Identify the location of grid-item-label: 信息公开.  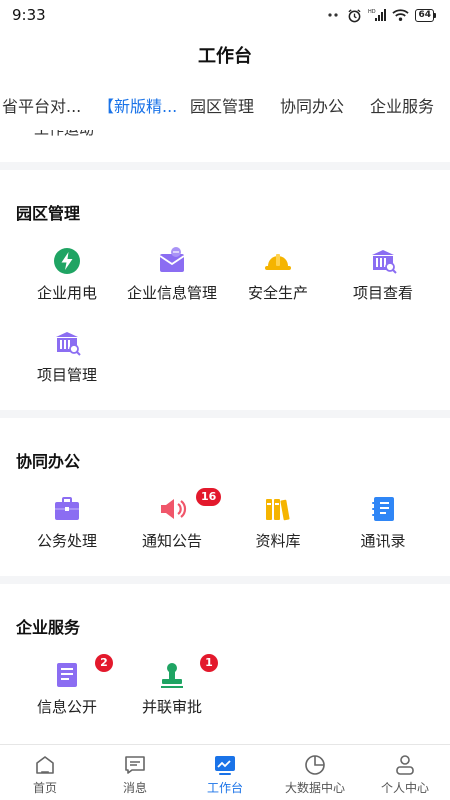
(66, 707).